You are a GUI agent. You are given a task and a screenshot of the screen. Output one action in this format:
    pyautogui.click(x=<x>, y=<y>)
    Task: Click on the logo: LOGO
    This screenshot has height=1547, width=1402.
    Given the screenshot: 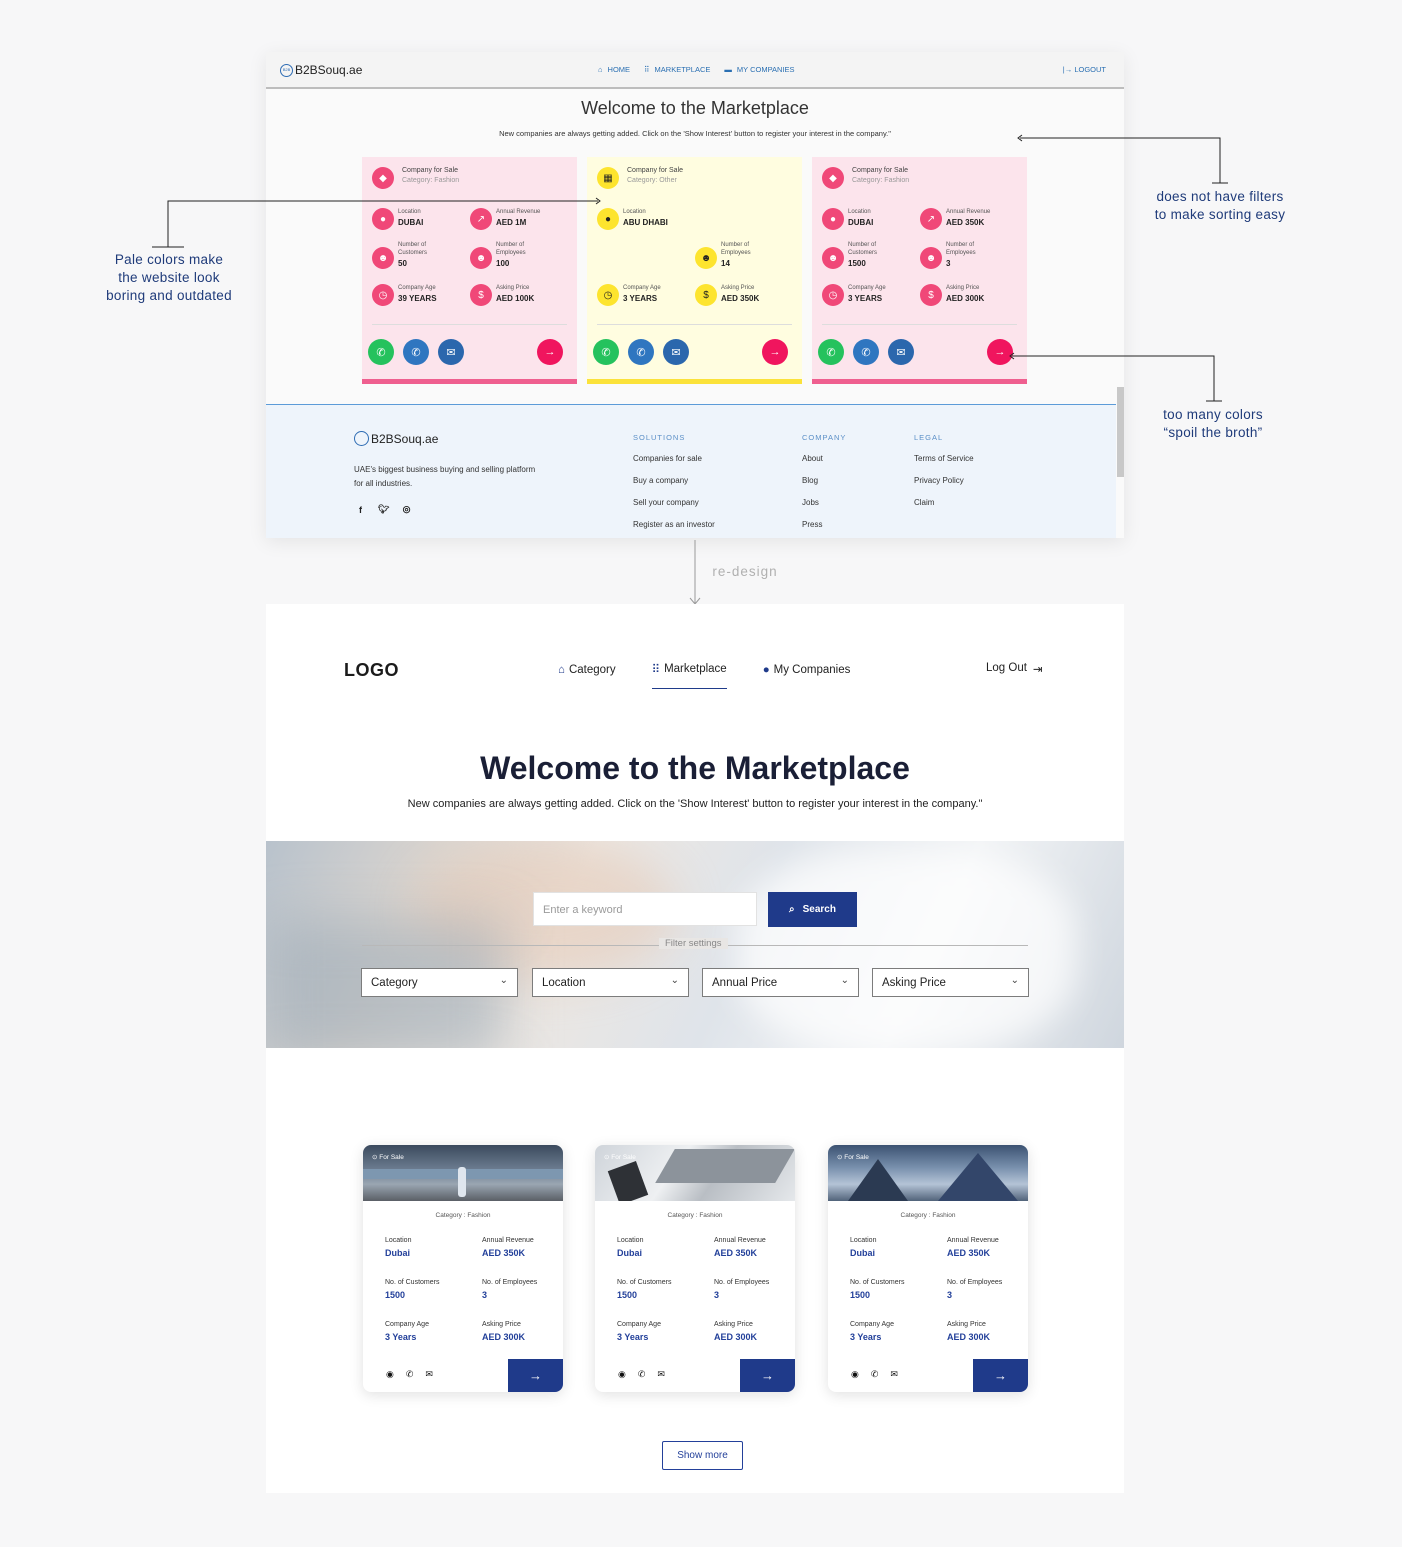 What is the action you would take?
    pyautogui.click(x=371, y=670)
    